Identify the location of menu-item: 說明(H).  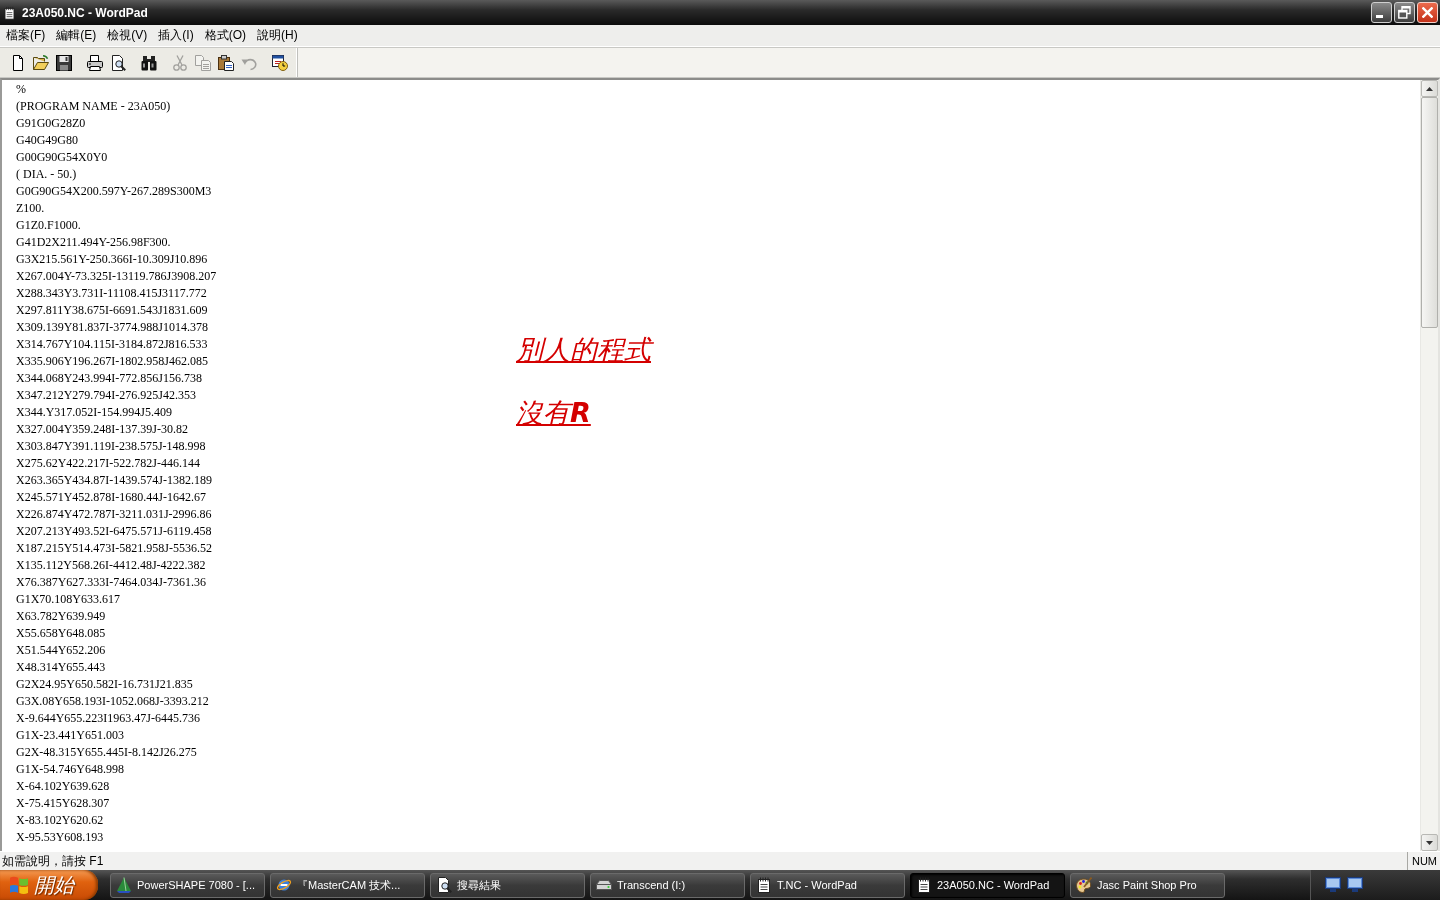
(277, 35).